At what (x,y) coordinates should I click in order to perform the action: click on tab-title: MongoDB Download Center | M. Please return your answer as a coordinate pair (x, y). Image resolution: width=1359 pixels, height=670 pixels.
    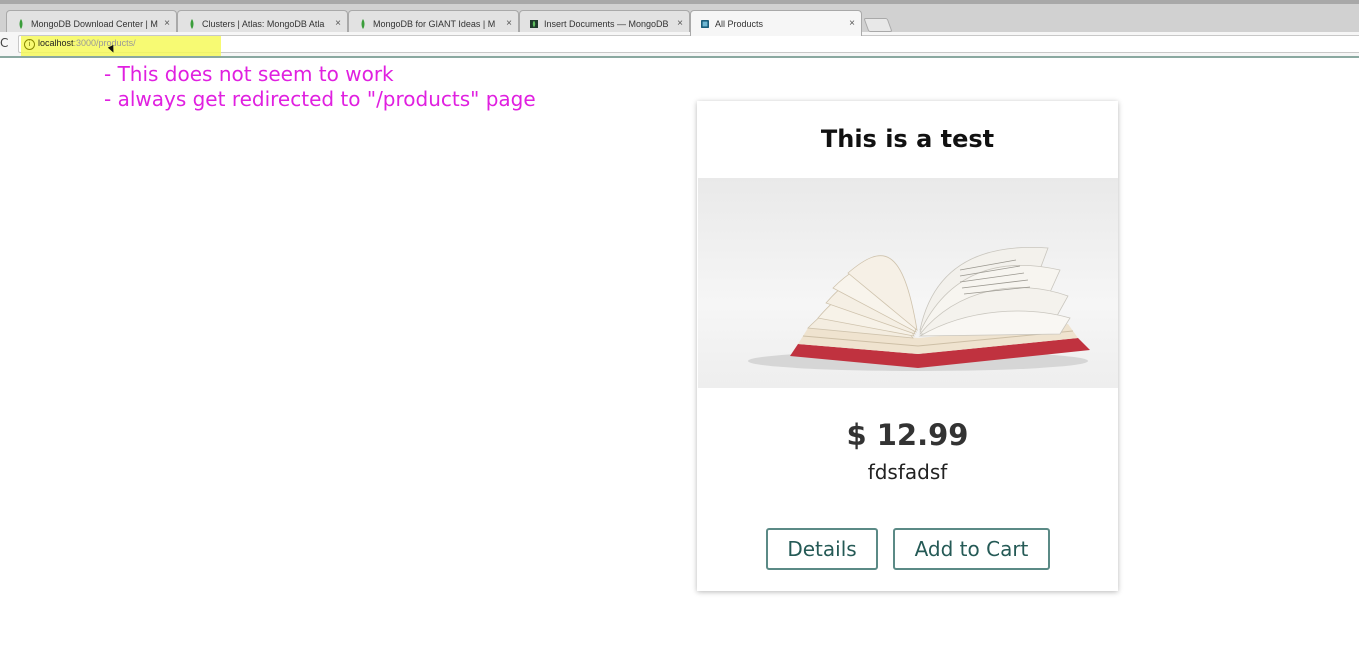
    Looking at the image, I should click on (94, 23).